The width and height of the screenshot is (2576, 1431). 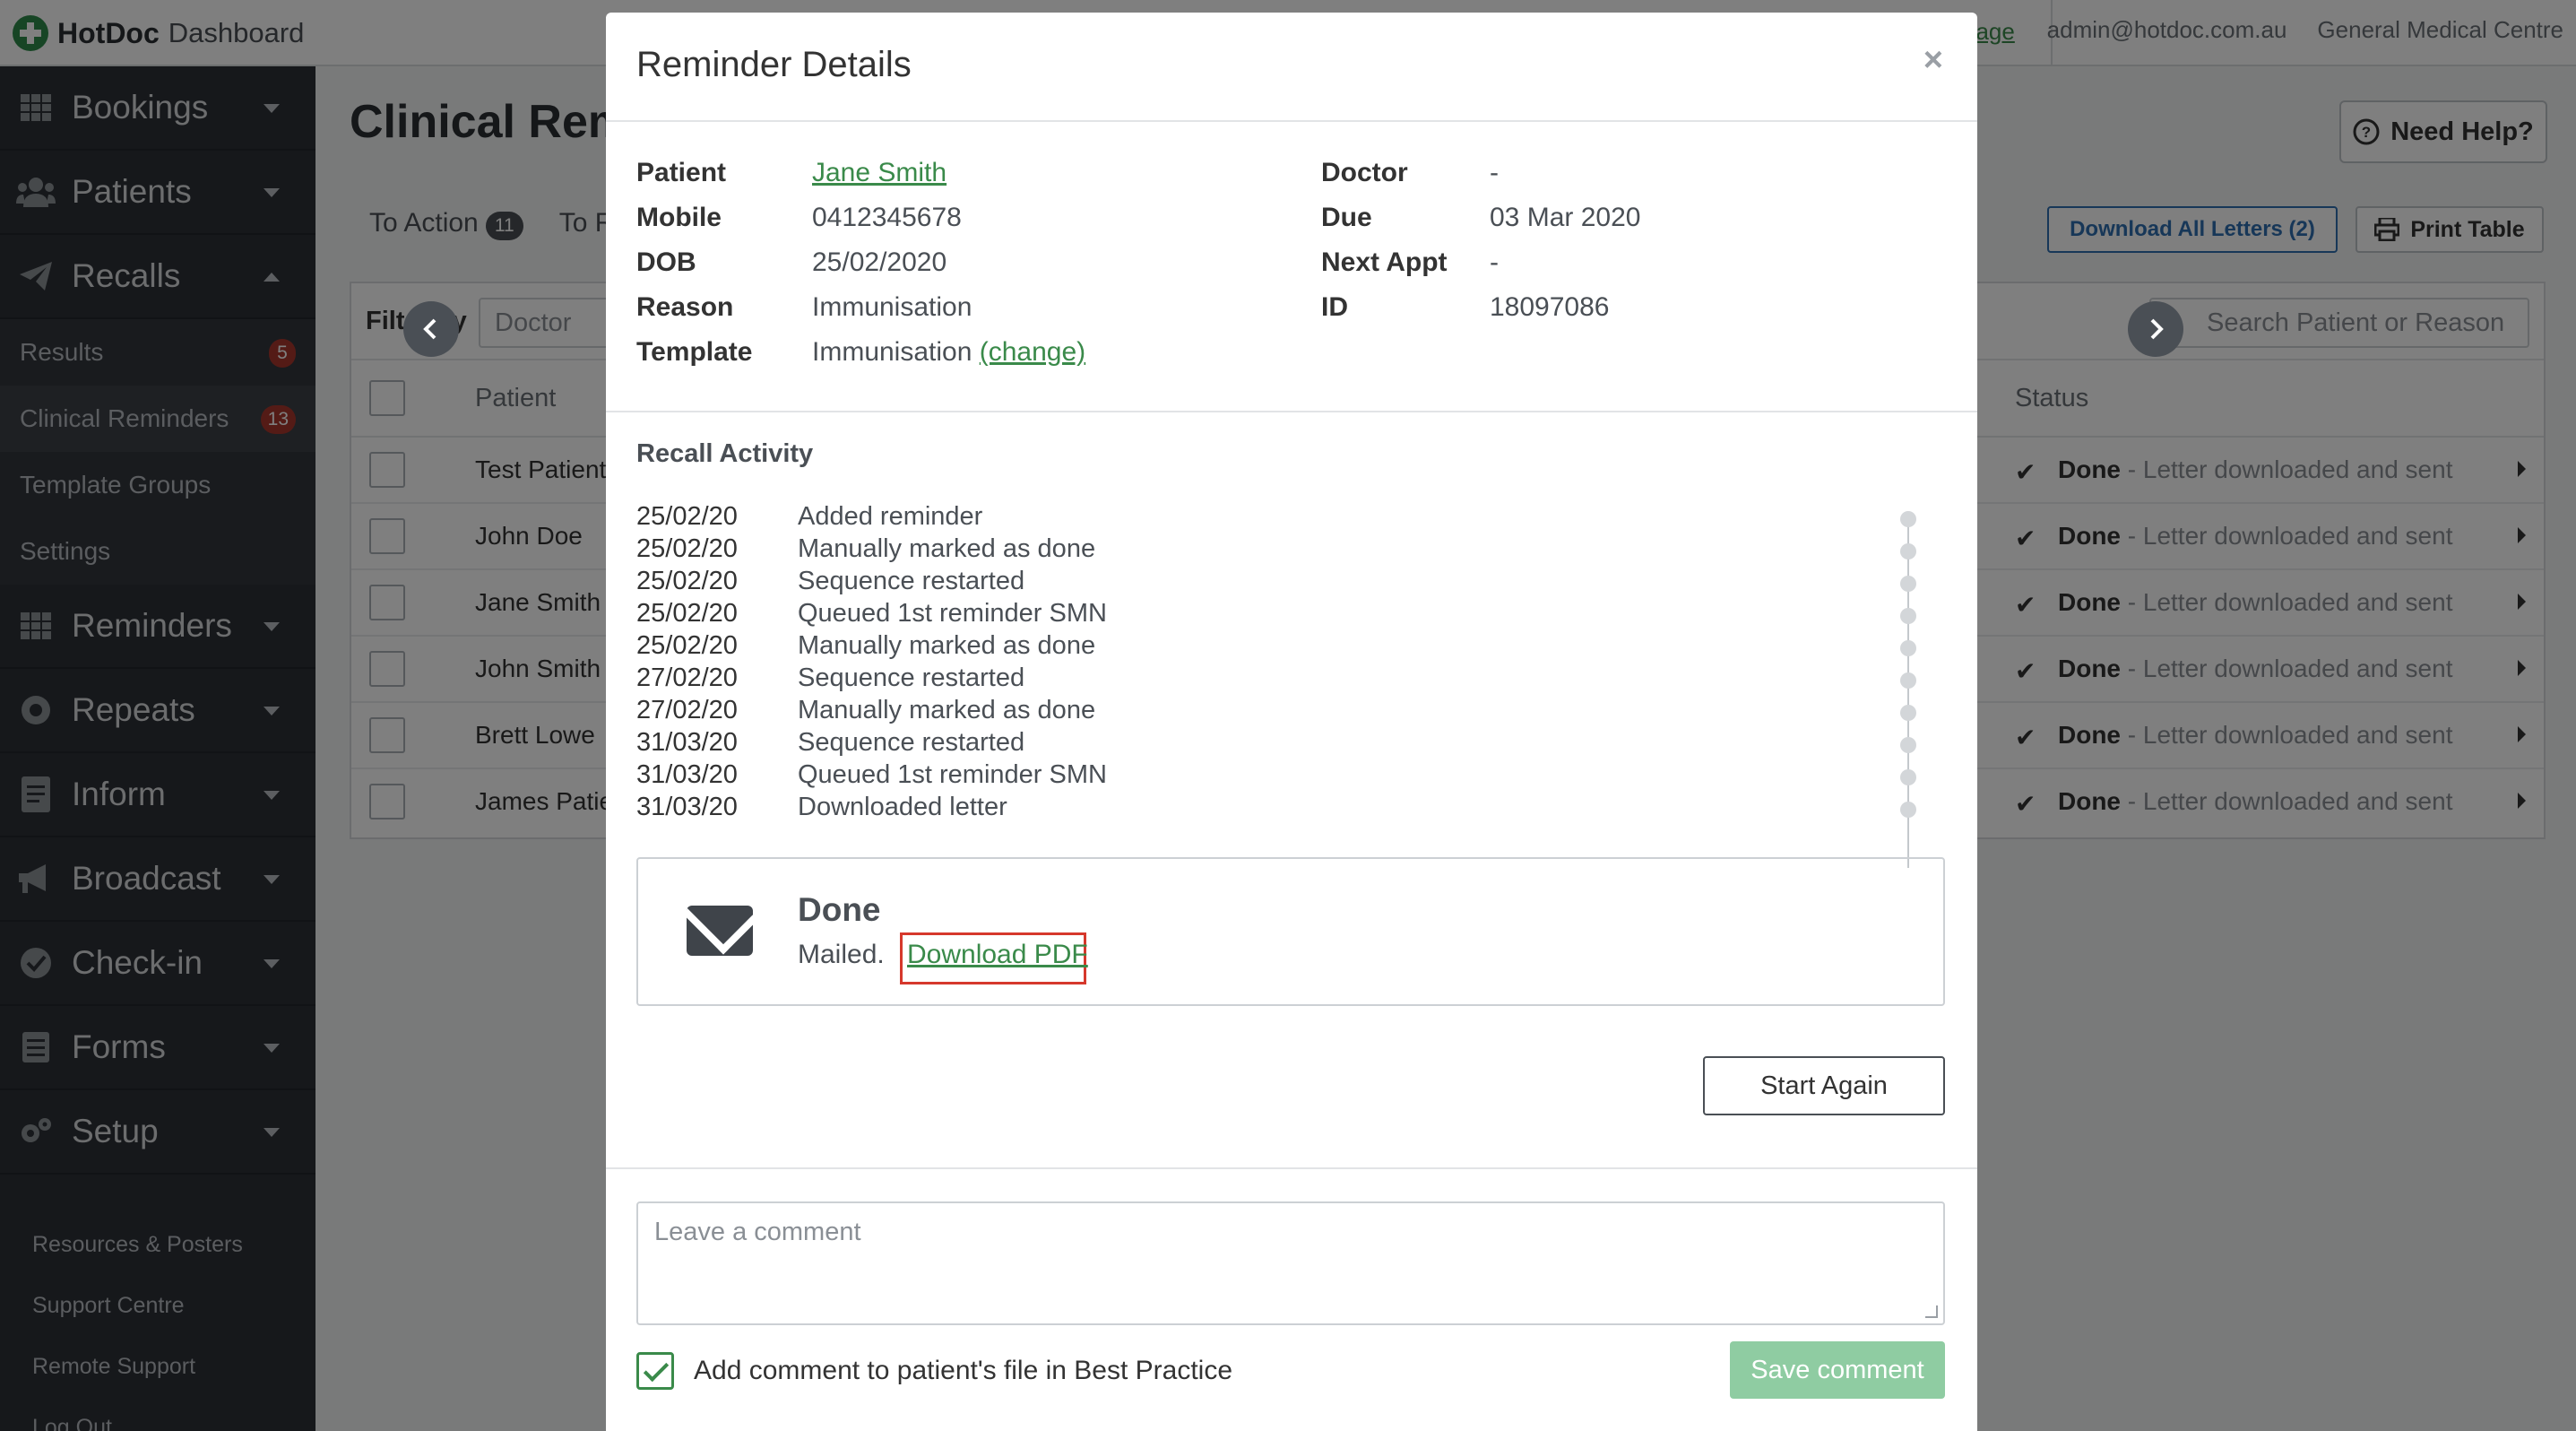 I want to click on next-reminder-button, so click(x=2155, y=329).